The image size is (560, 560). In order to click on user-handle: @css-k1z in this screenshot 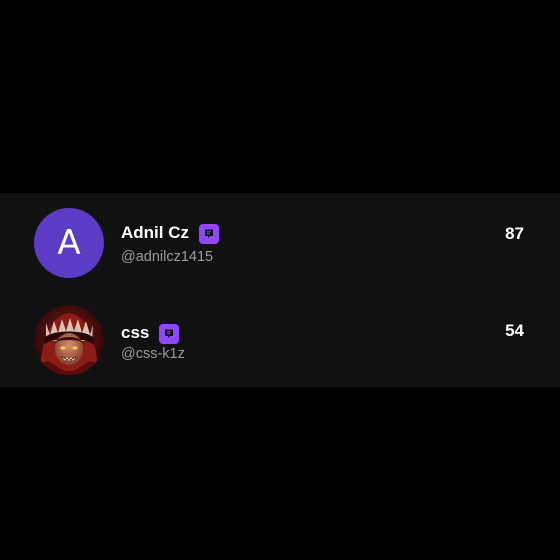, I will do `click(153, 354)`.